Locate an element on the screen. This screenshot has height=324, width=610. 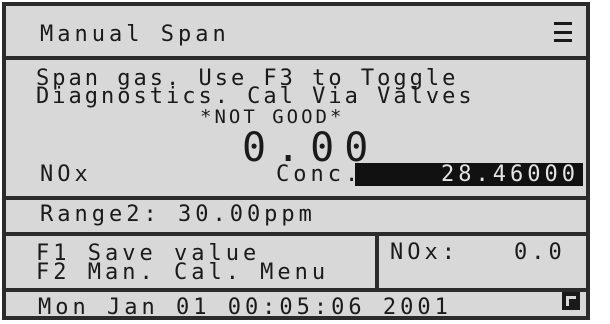
header-divider is located at coordinates (296, 58).